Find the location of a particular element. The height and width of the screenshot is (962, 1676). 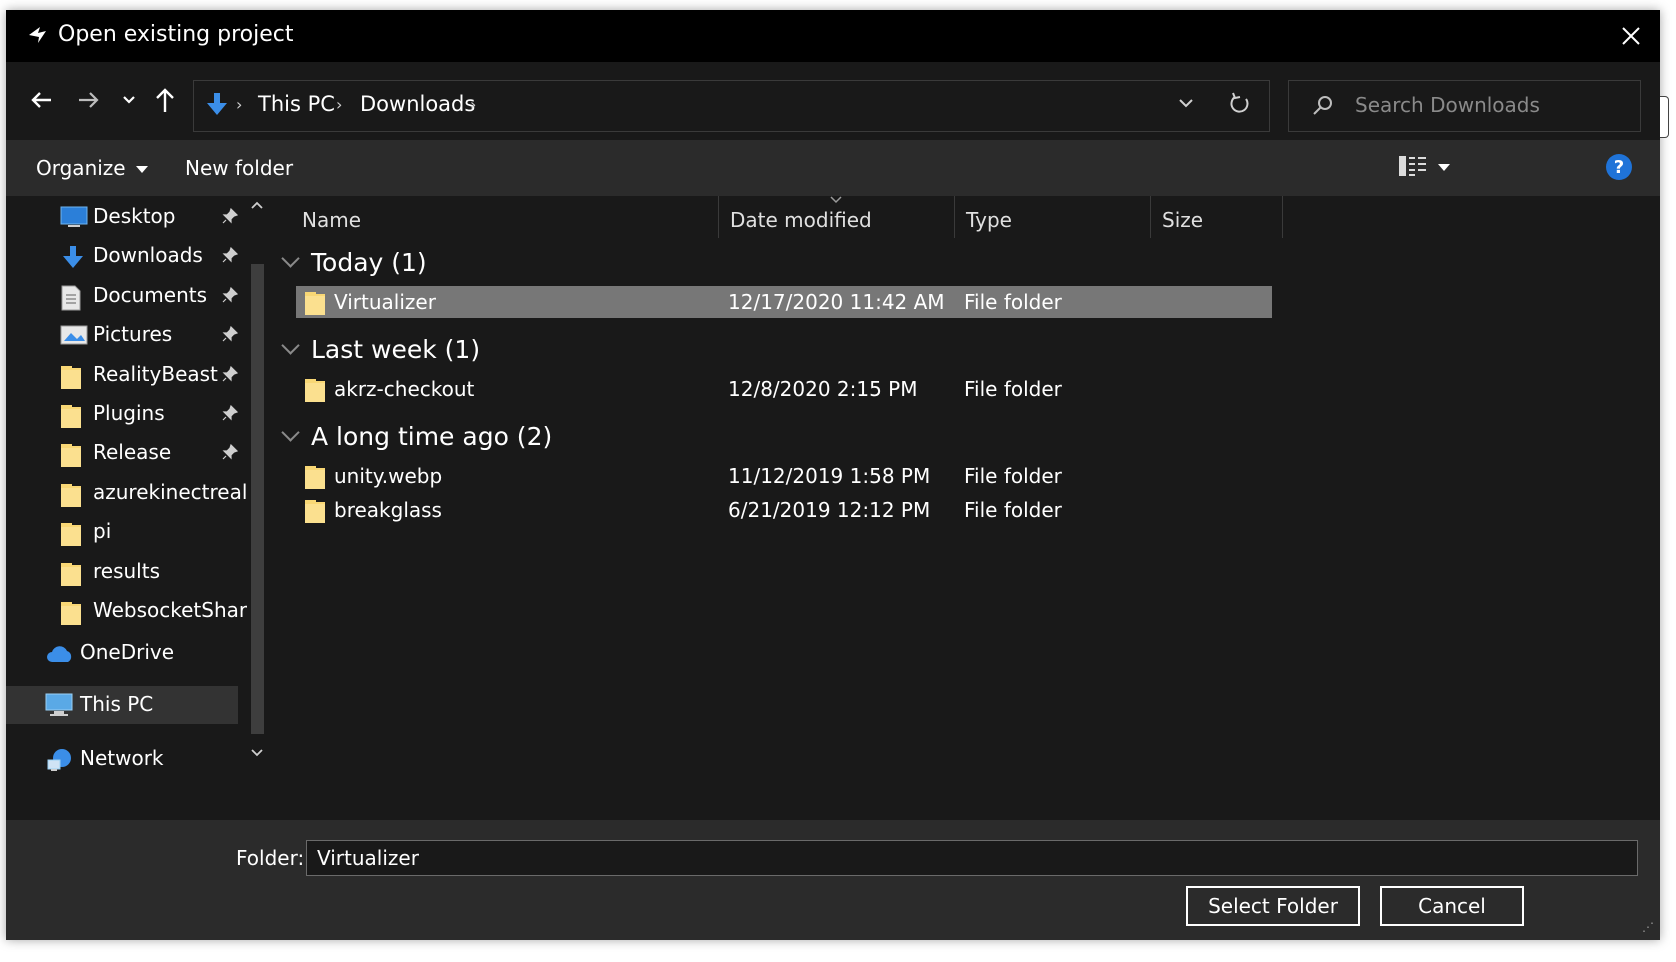

close-button is located at coordinates (1631, 36).